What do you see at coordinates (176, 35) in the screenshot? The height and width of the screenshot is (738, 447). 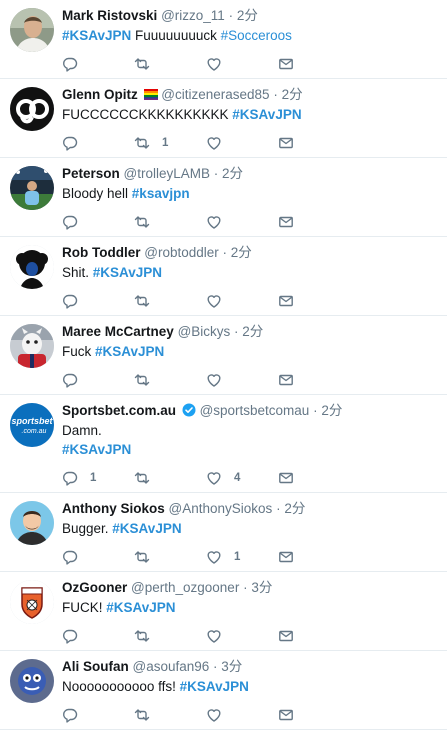 I see `tweet-text-segment: Fuuuuuuuuck` at bounding box center [176, 35].